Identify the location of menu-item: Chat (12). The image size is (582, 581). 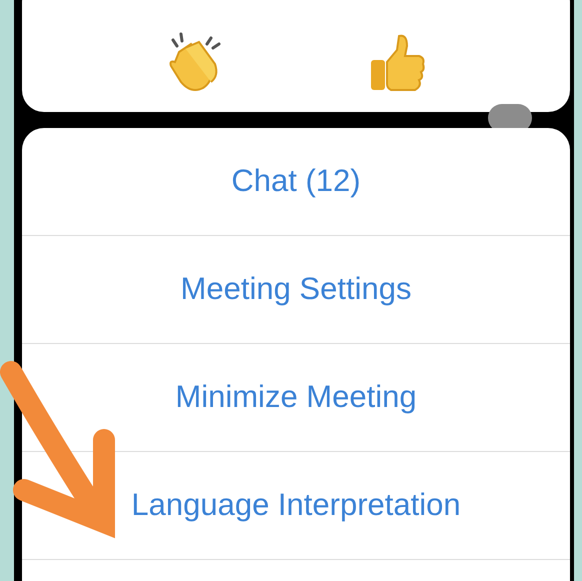
(296, 181).